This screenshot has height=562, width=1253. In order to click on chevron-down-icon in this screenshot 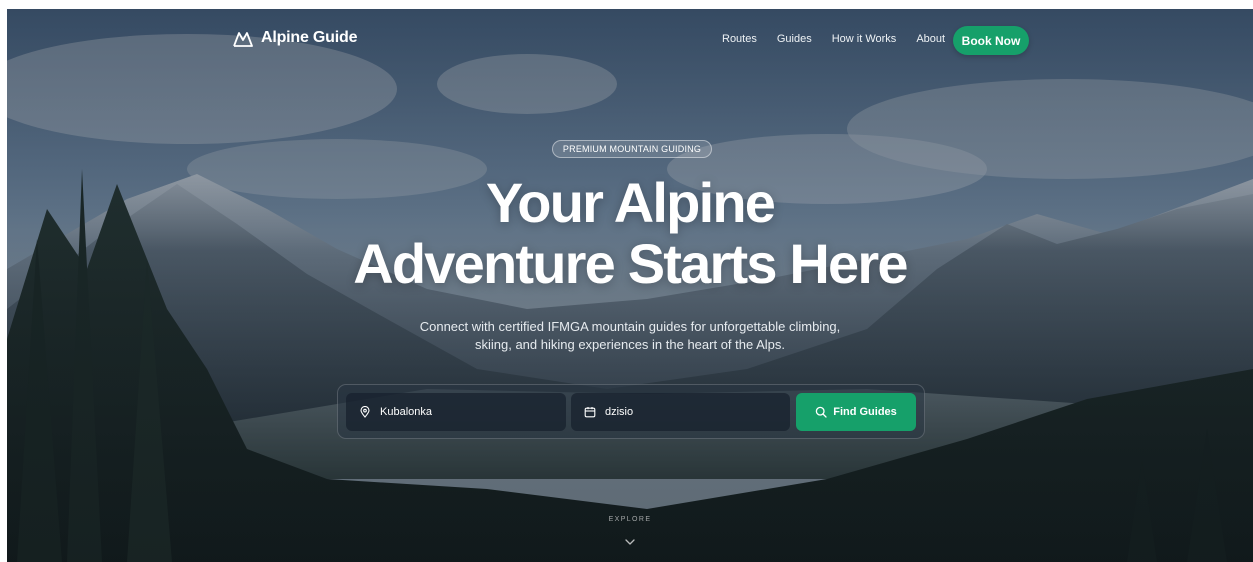, I will do `click(630, 542)`.